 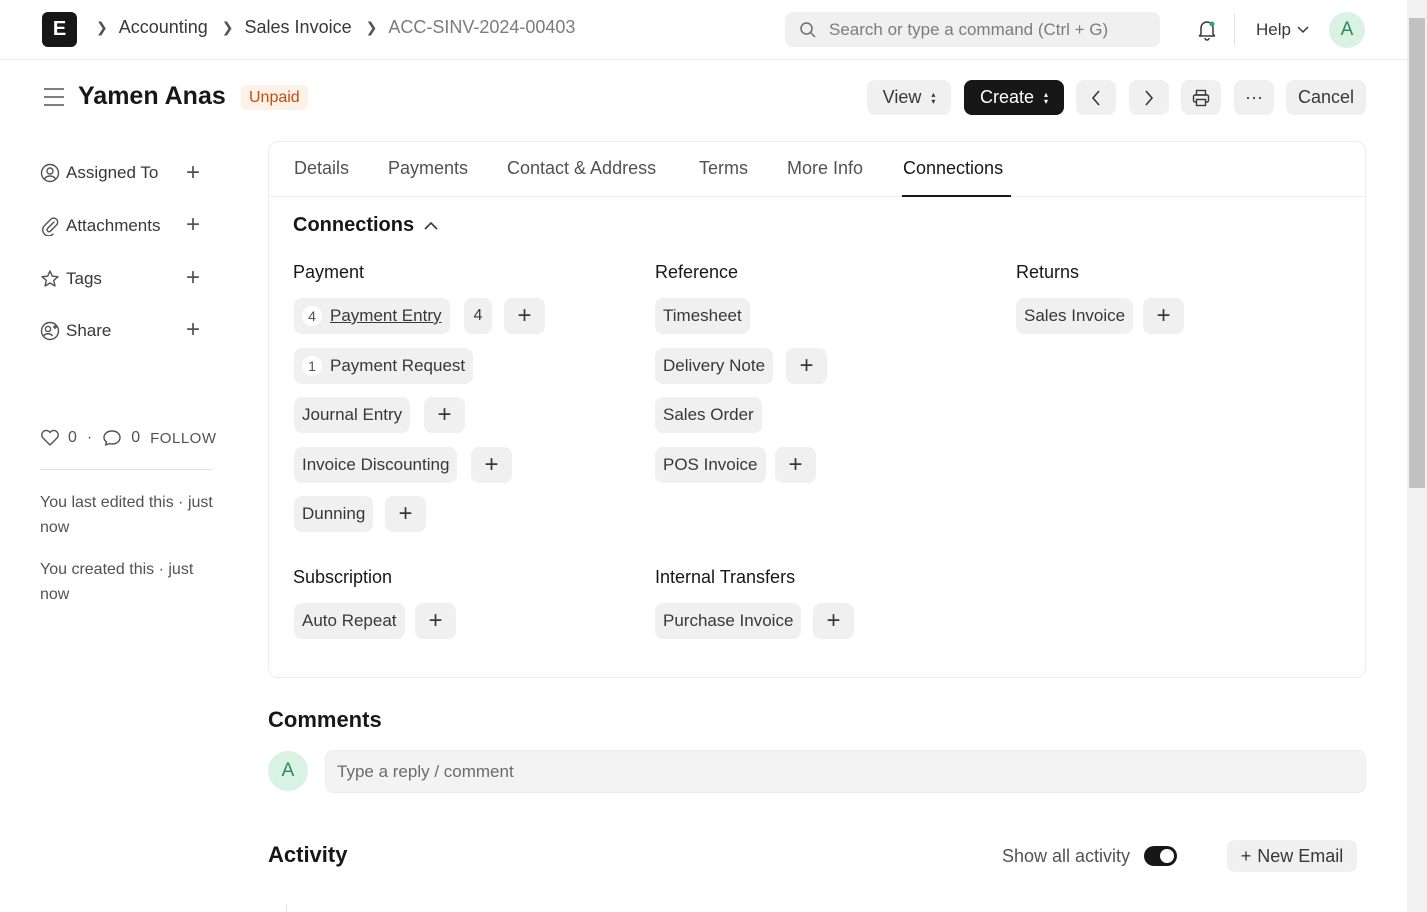 I want to click on group-label-reference: Reference, so click(x=697, y=272).